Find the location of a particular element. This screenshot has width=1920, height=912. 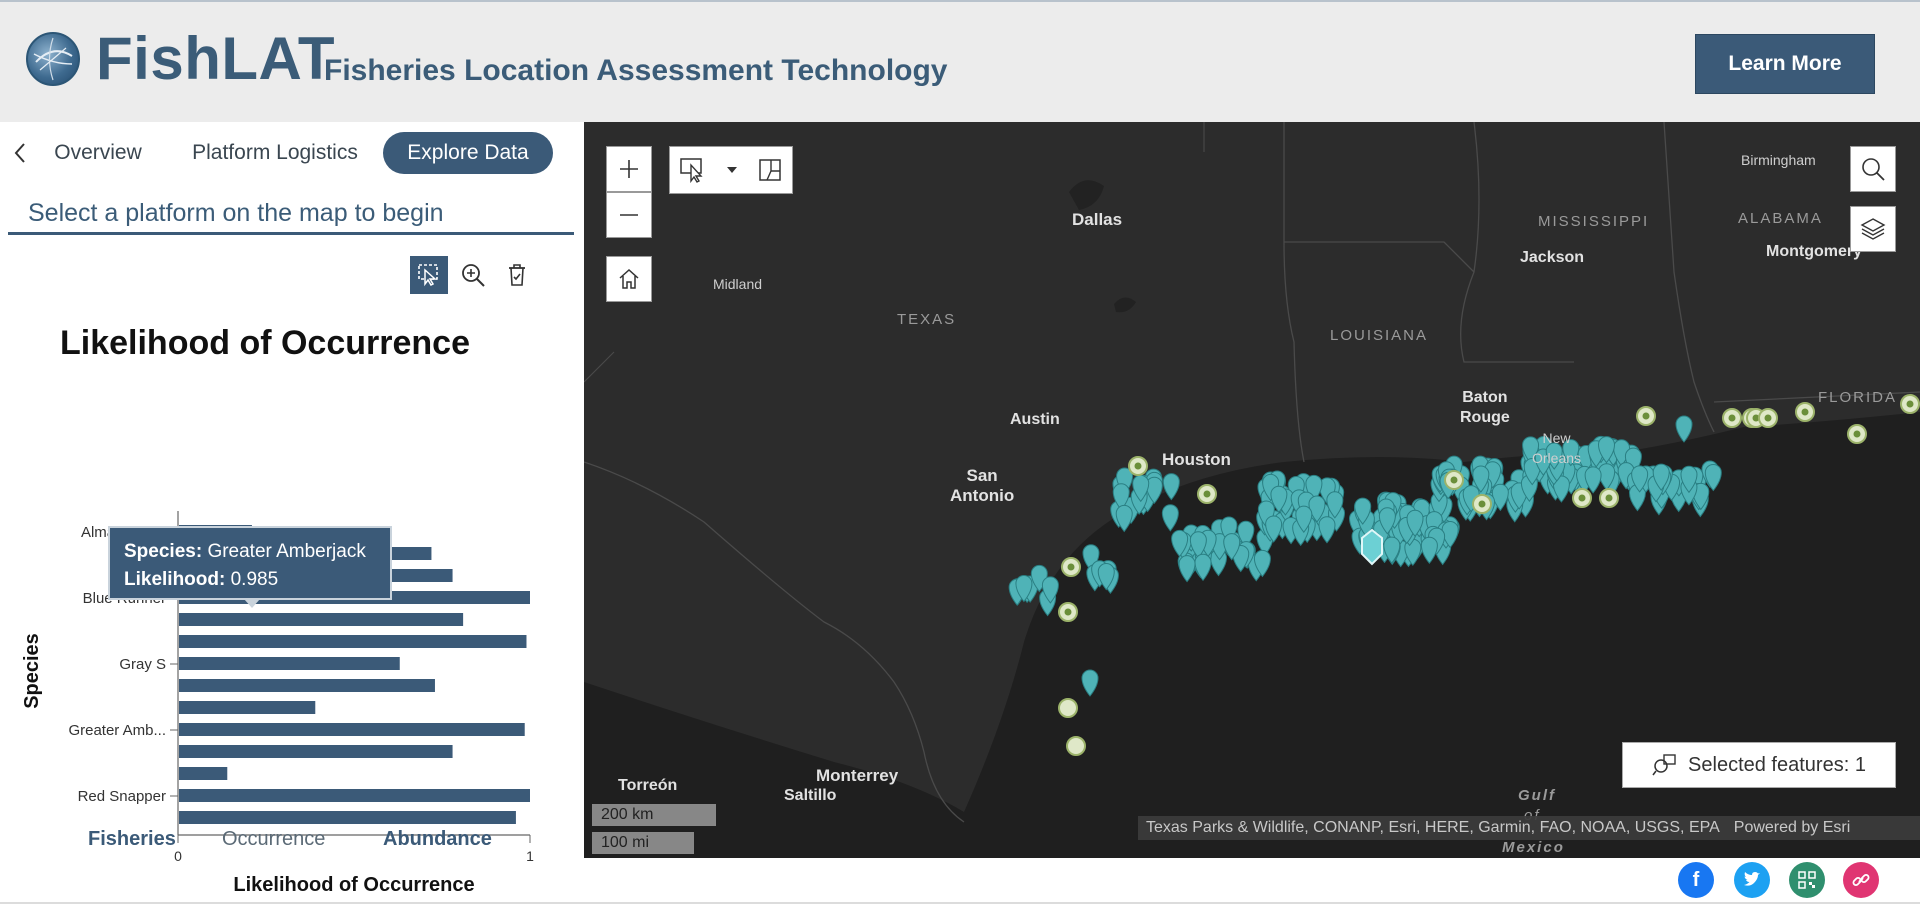

select-by-polygon-icon is located at coordinates (770, 170).